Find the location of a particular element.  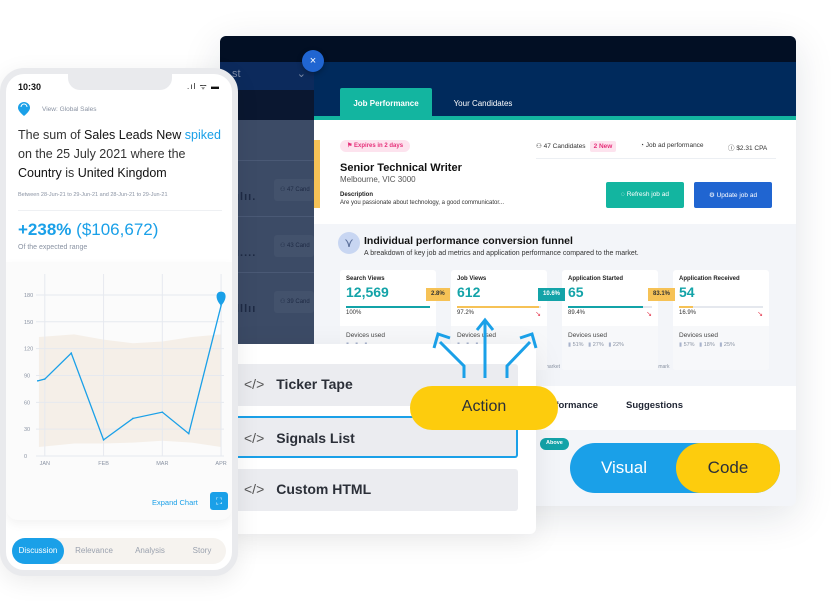

phone-notch is located at coordinates (120, 82).